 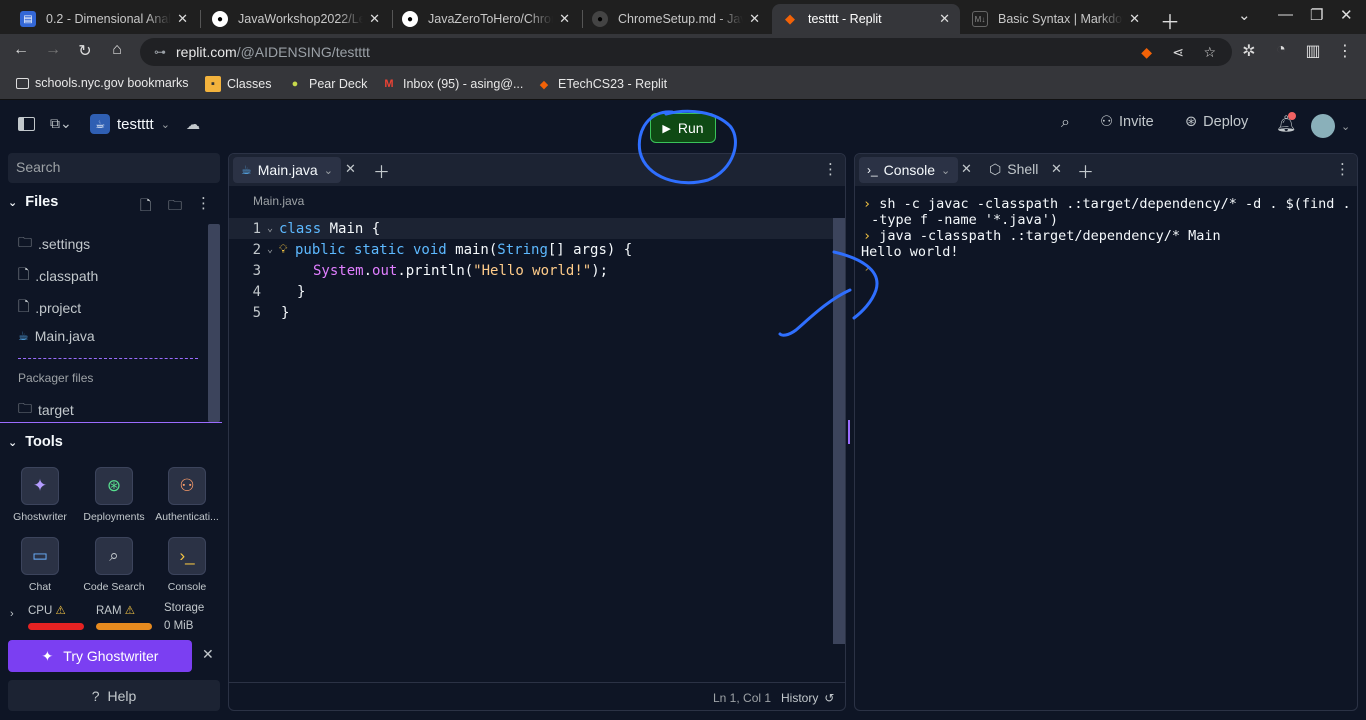 What do you see at coordinates (681, 19) in the screenshot?
I see `browser-tab-title: ChromeSetup.md - Java` at bounding box center [681, 19].